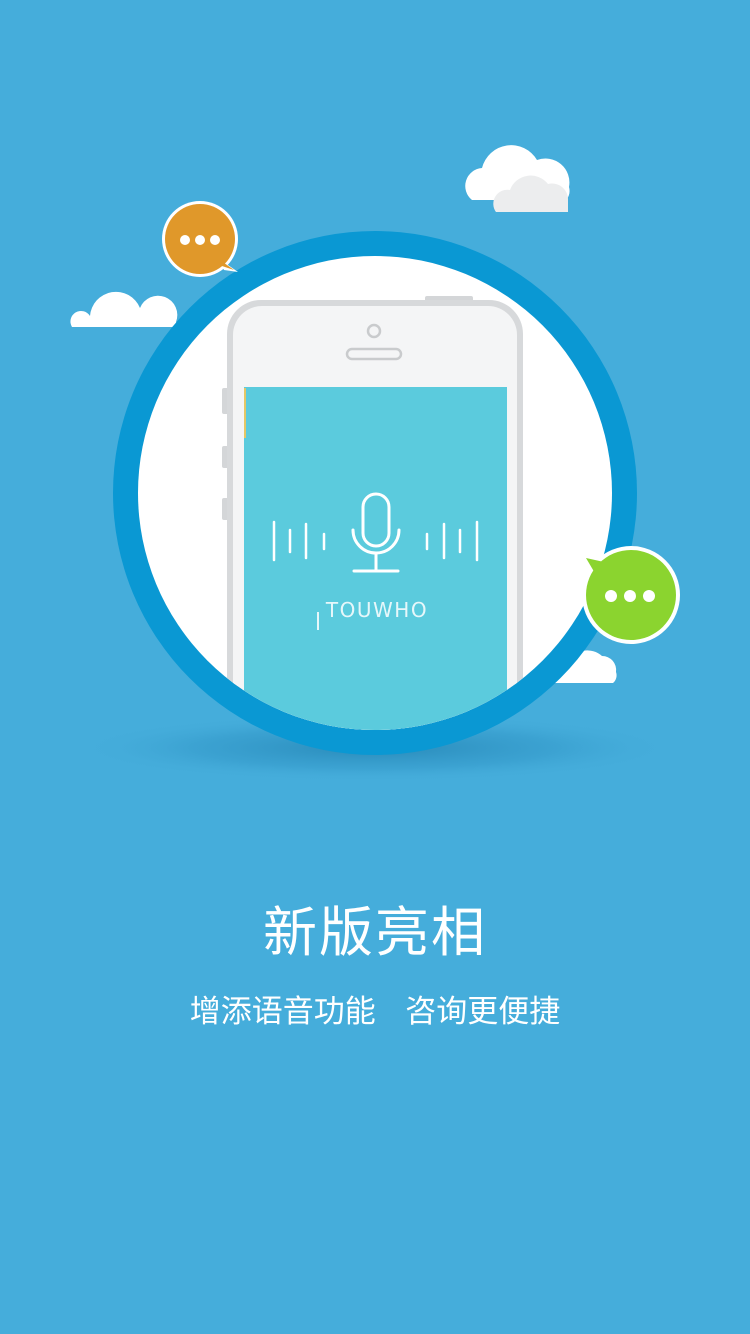  I want to click on headline: 新版亮相, so click(375, 932).